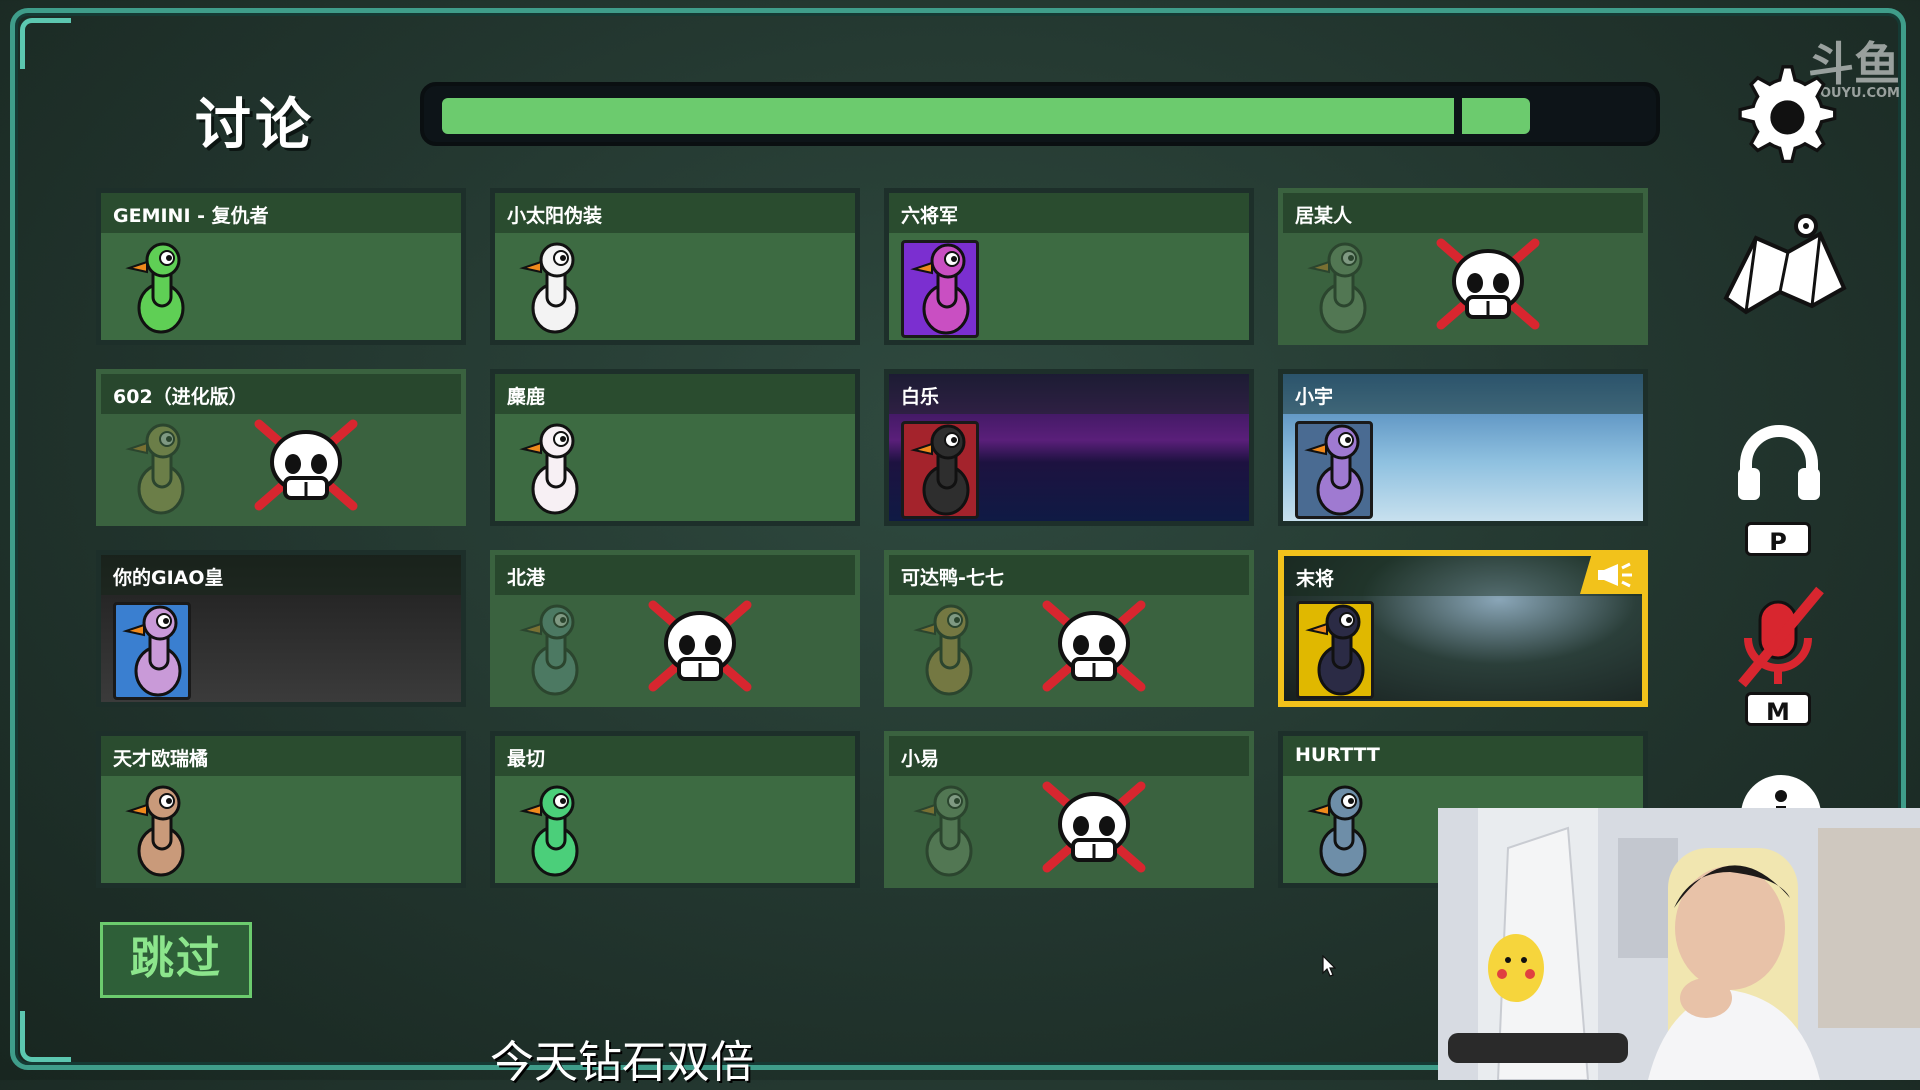  Describe the element at coordinates (1329, 967) in the screenshot. I see `mouse-cursor-icon` at that location.